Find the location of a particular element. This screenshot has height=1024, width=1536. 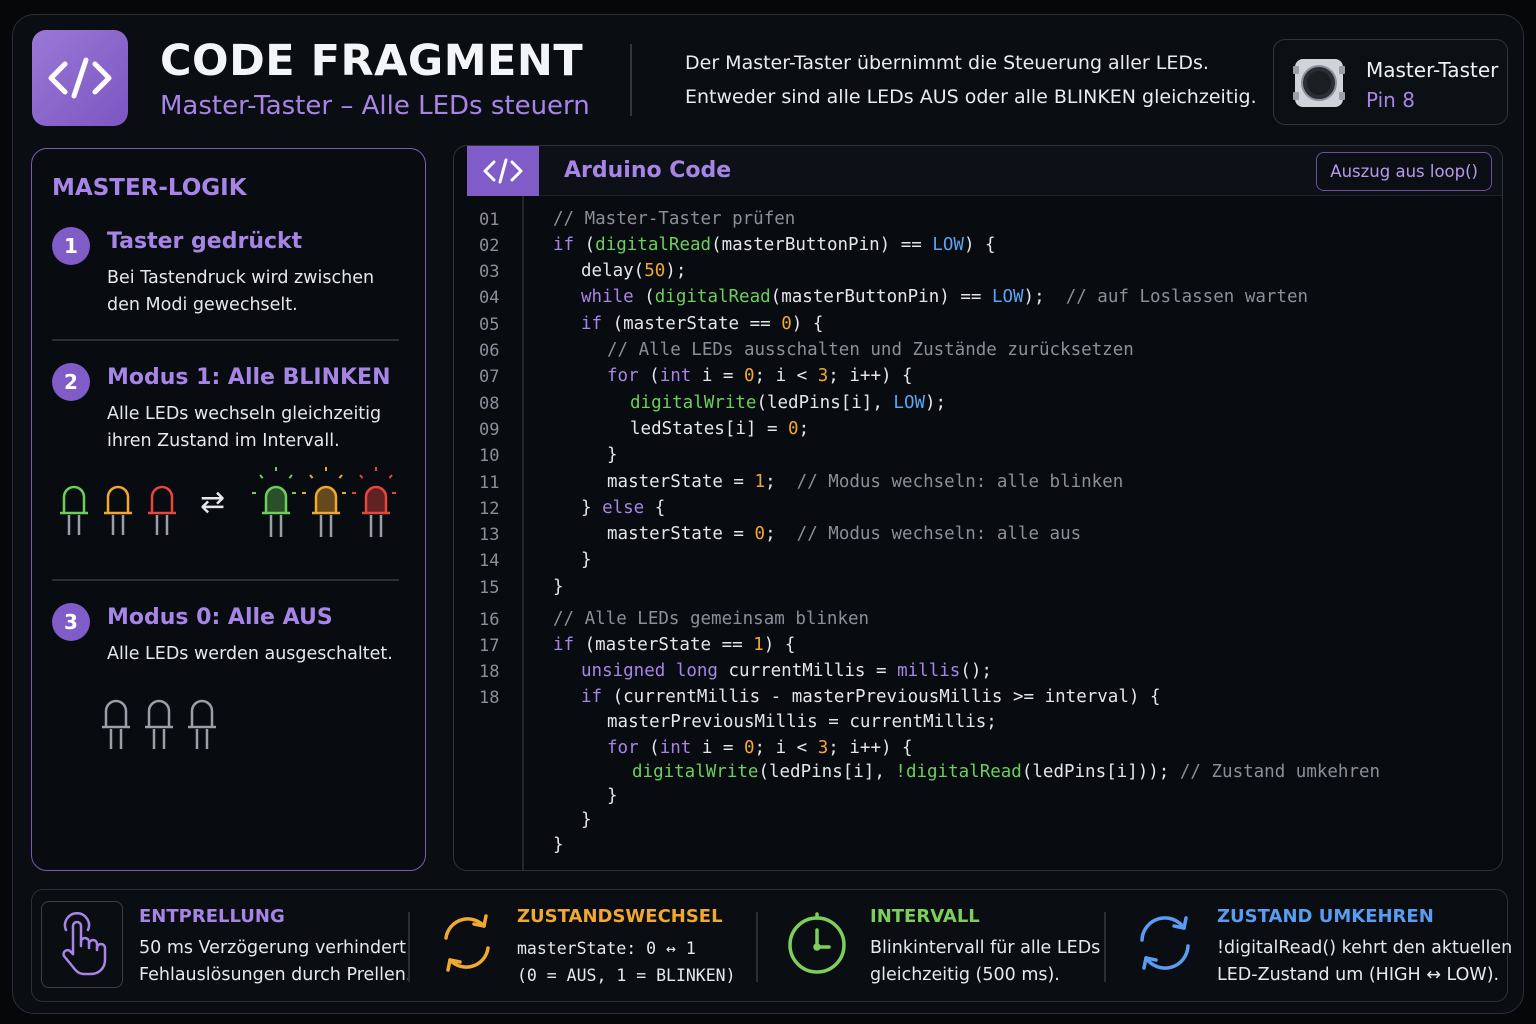

pin-card: Master-Taster Pin 8 is located at coordinates (1390, 82).